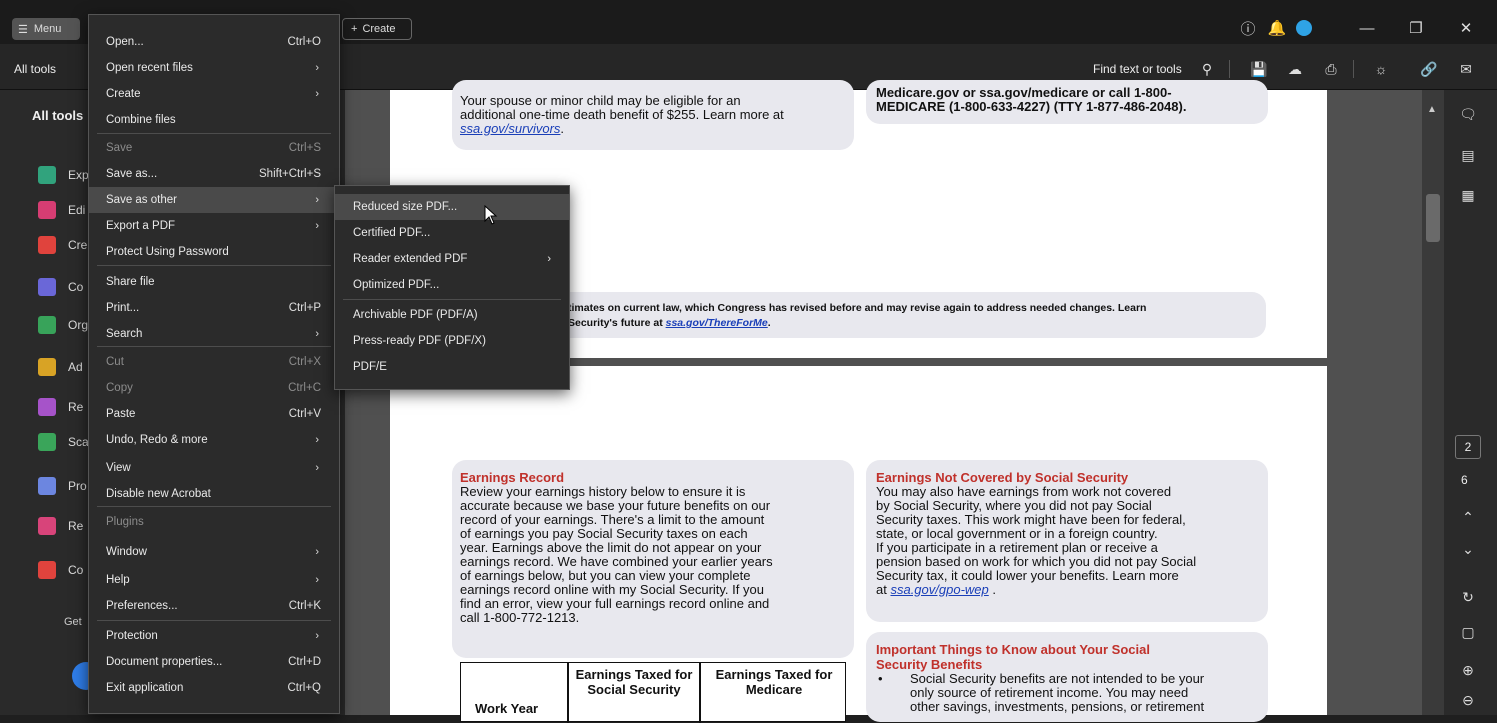 The height and width of the screenshot is (723, 1497). What do you see at coordinates (1207, 69) in the screenshot?
I see `search-icon: ⚲` at bounding box center [1207, 69].